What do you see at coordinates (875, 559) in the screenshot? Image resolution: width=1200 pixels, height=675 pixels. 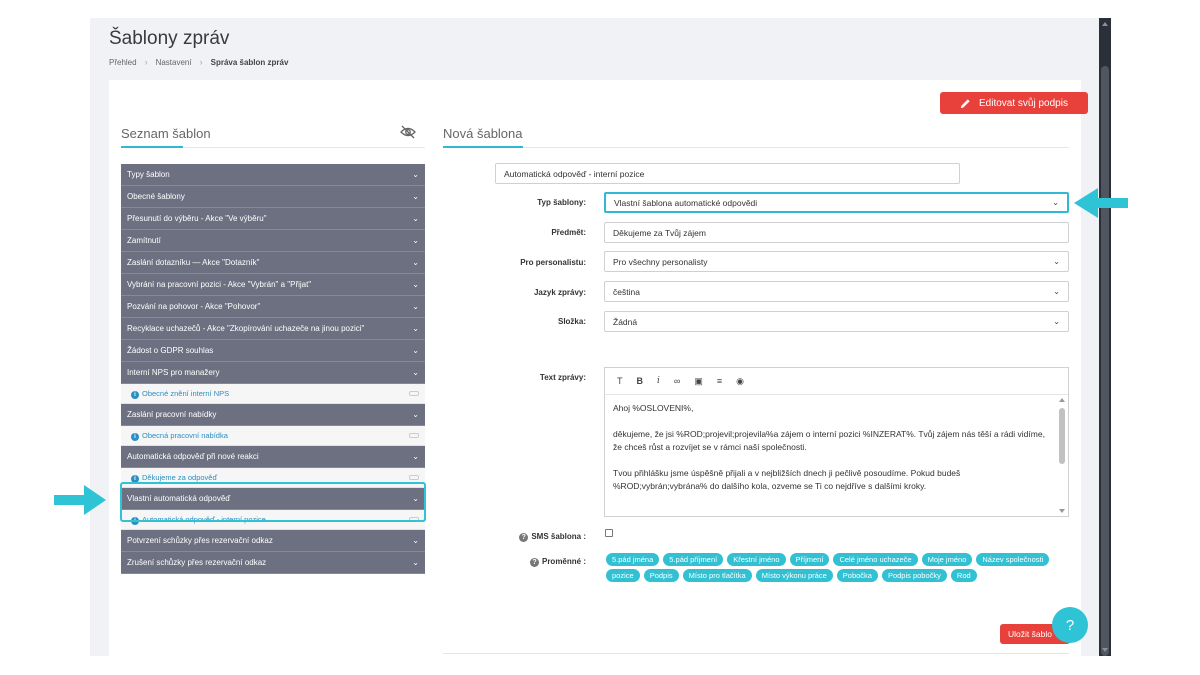 I see `variable-chip: Celé jméno uchazeče` at bounding box center [875, 559].